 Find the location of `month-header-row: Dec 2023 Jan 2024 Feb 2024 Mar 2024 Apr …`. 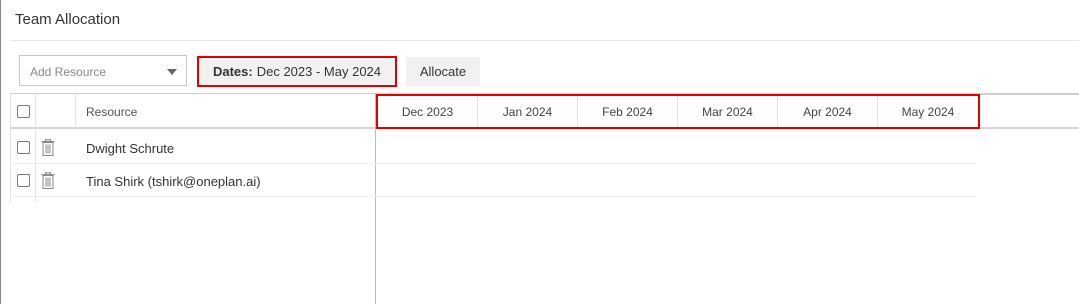

month-header-row: Dec 2023 Jan 2024 Feb 2024 Mar 2024 Apr … is located at coordinates (678, 111).